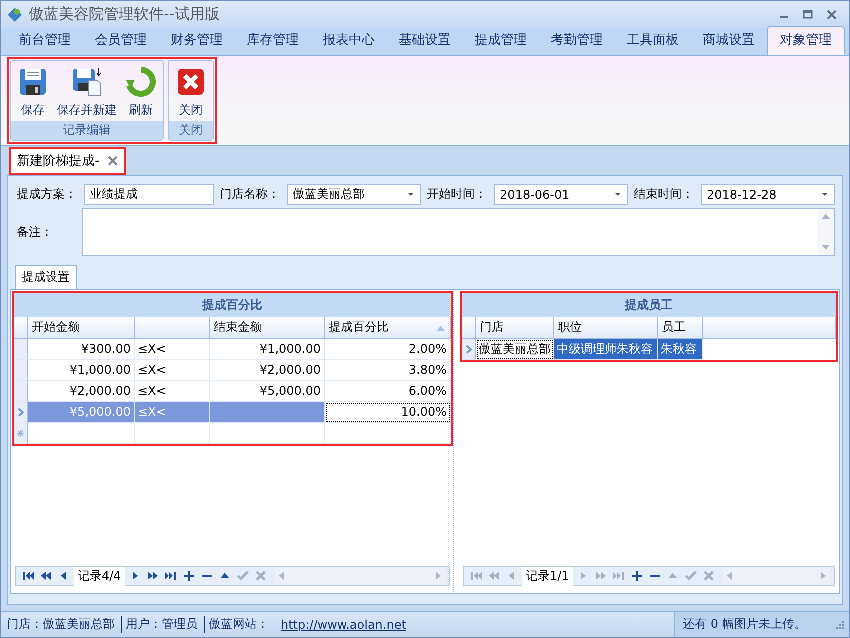 This screenshot has height=638, width=850. What do you see at coordinates (548, 576) in the screenshot?
I see `record-counter: 记录1/1` at bounding box center [548, 576].